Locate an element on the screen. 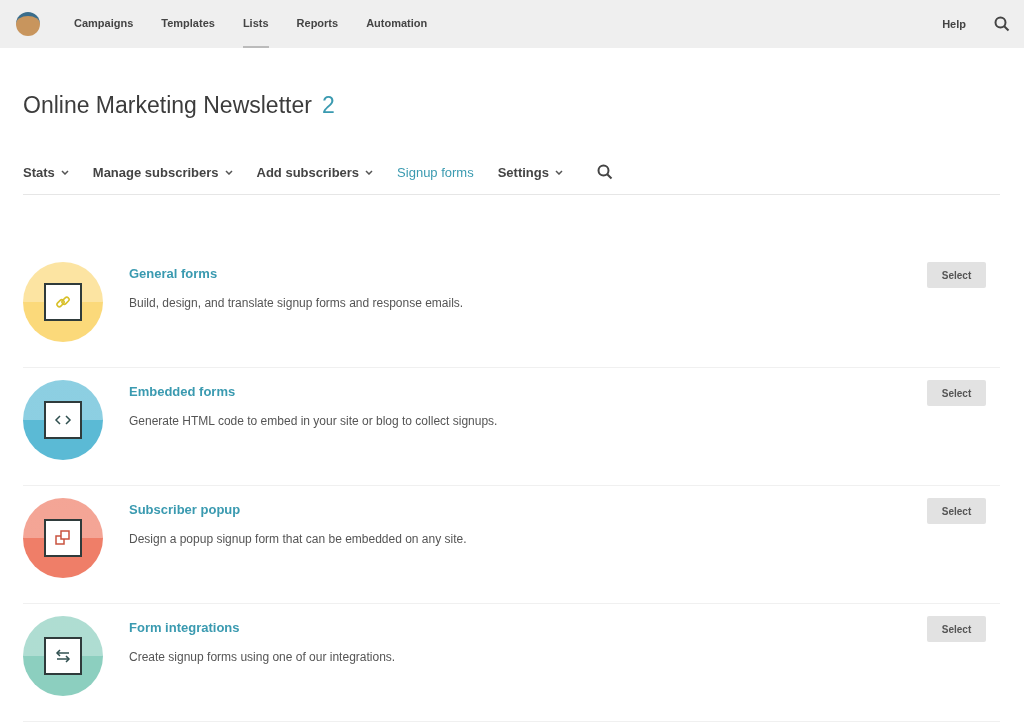 This screenshot has width=1024, height=725. swap-arrows-icon is located at coordinates (63, 656).